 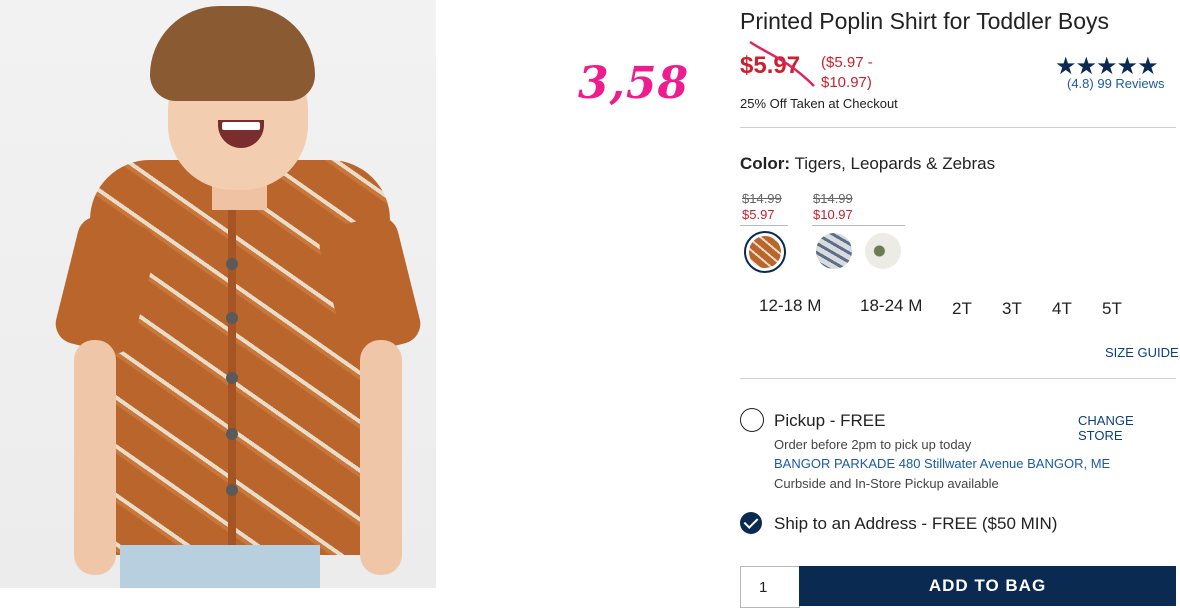 I want to click on size-guide-link: SIZE GUIDE, so click(x=1142, y=352).